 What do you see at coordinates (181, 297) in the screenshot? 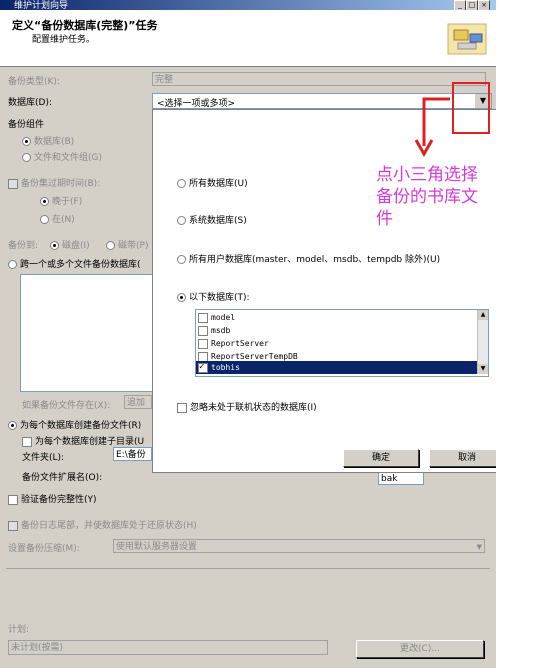
I see `radio-these-db-indicator` at bounding box center [181, 297].